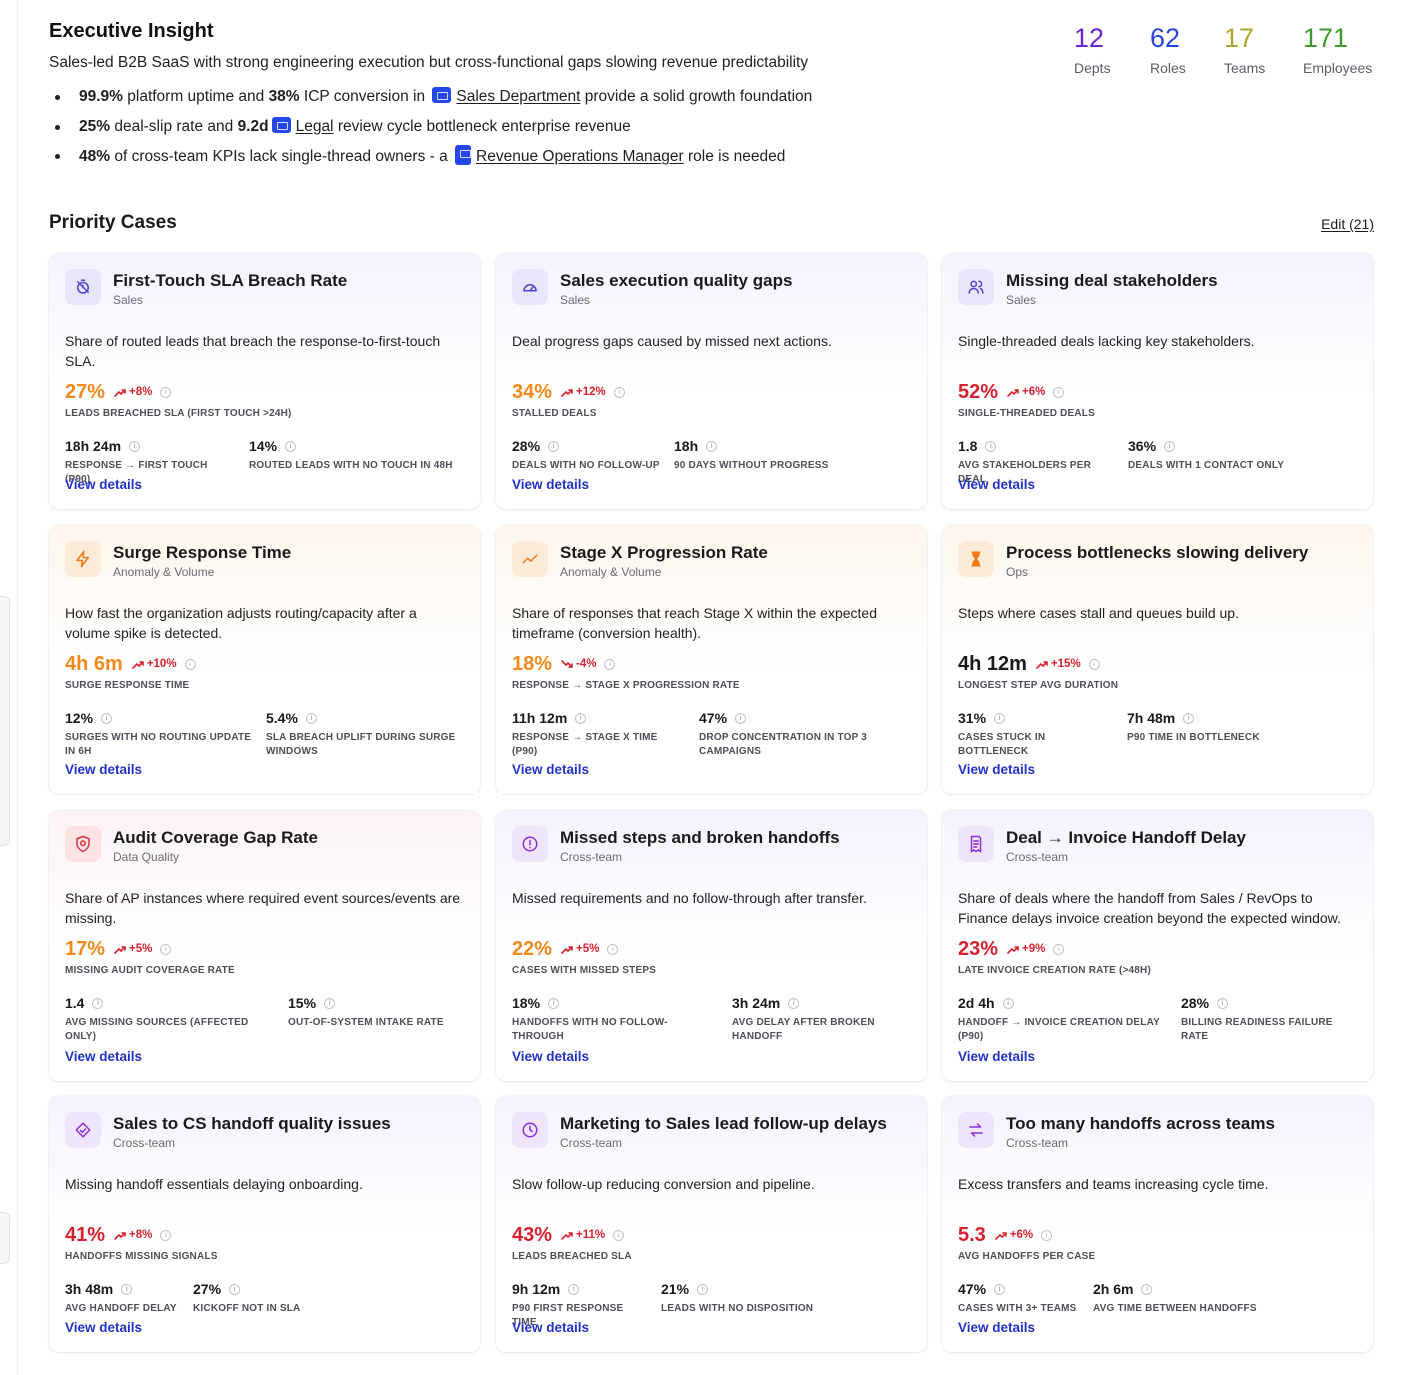  I want to click on shield-alert-icon, so click(83, 844).